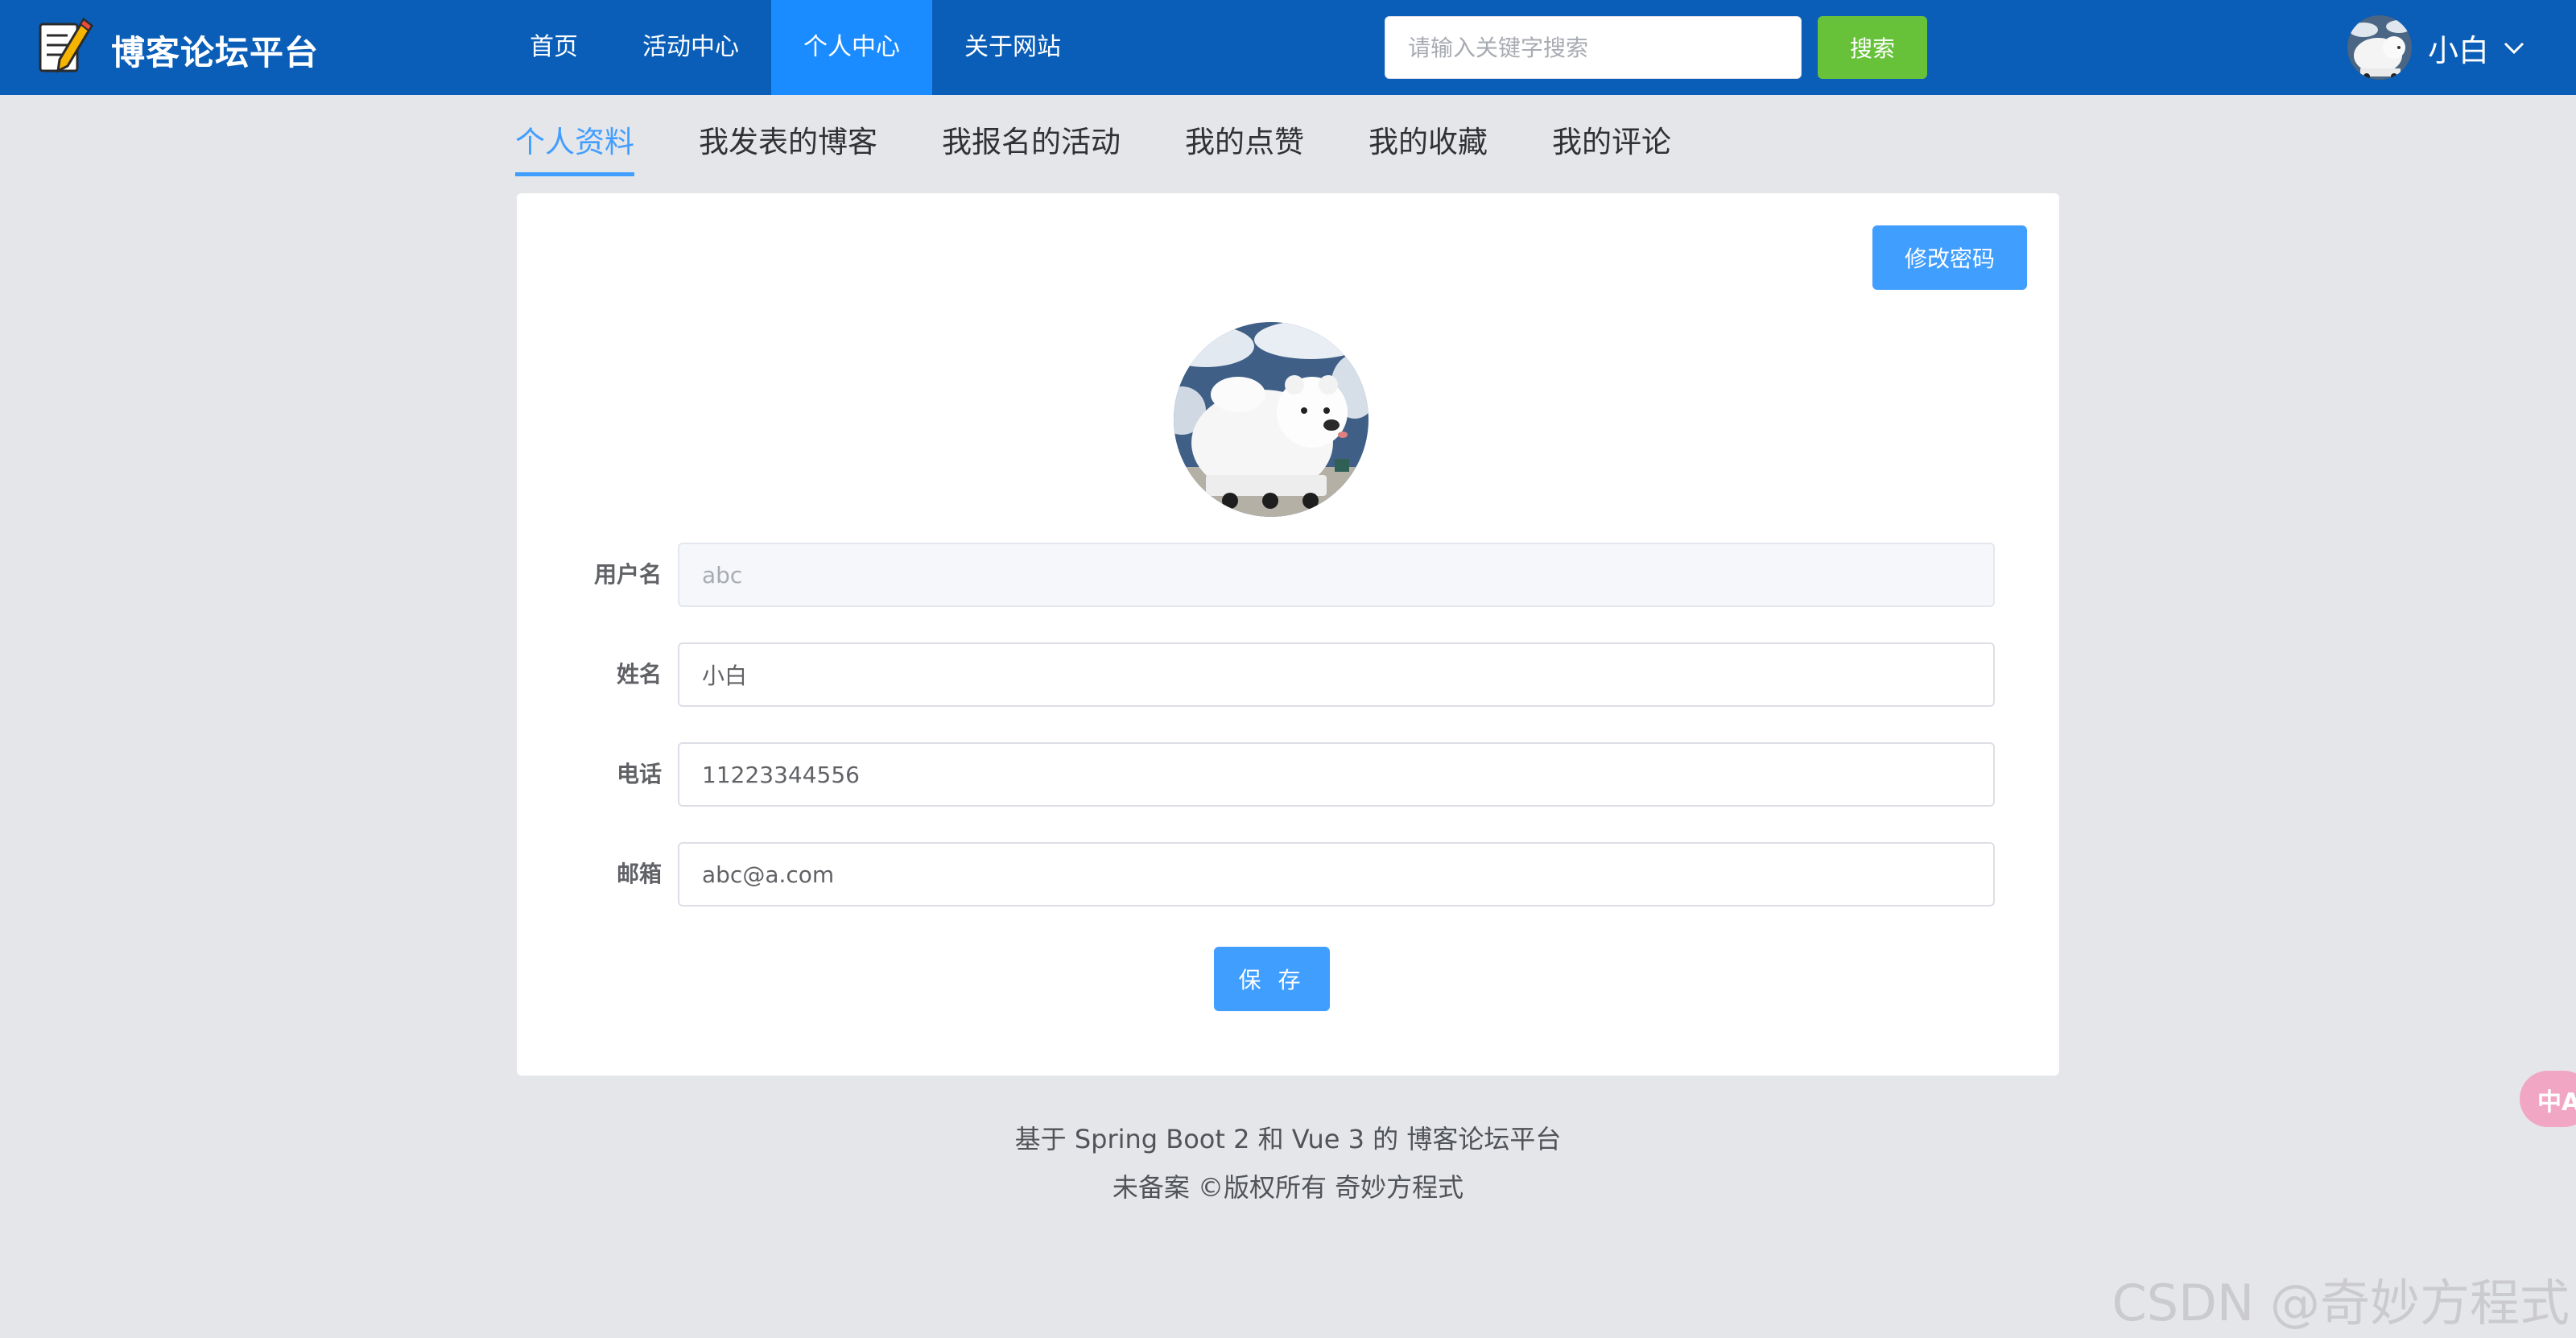 The width and height of the screenshot is (2576, 1338). I want to click on profile-avatar-image, so click(1271, 419).